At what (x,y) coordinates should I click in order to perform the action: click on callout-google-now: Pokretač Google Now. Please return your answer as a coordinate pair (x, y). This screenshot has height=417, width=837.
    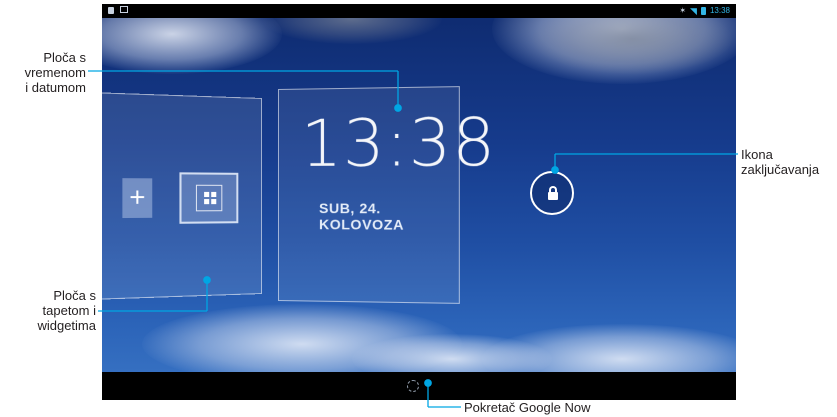
    Looking at the image, I should click on (527, 407).